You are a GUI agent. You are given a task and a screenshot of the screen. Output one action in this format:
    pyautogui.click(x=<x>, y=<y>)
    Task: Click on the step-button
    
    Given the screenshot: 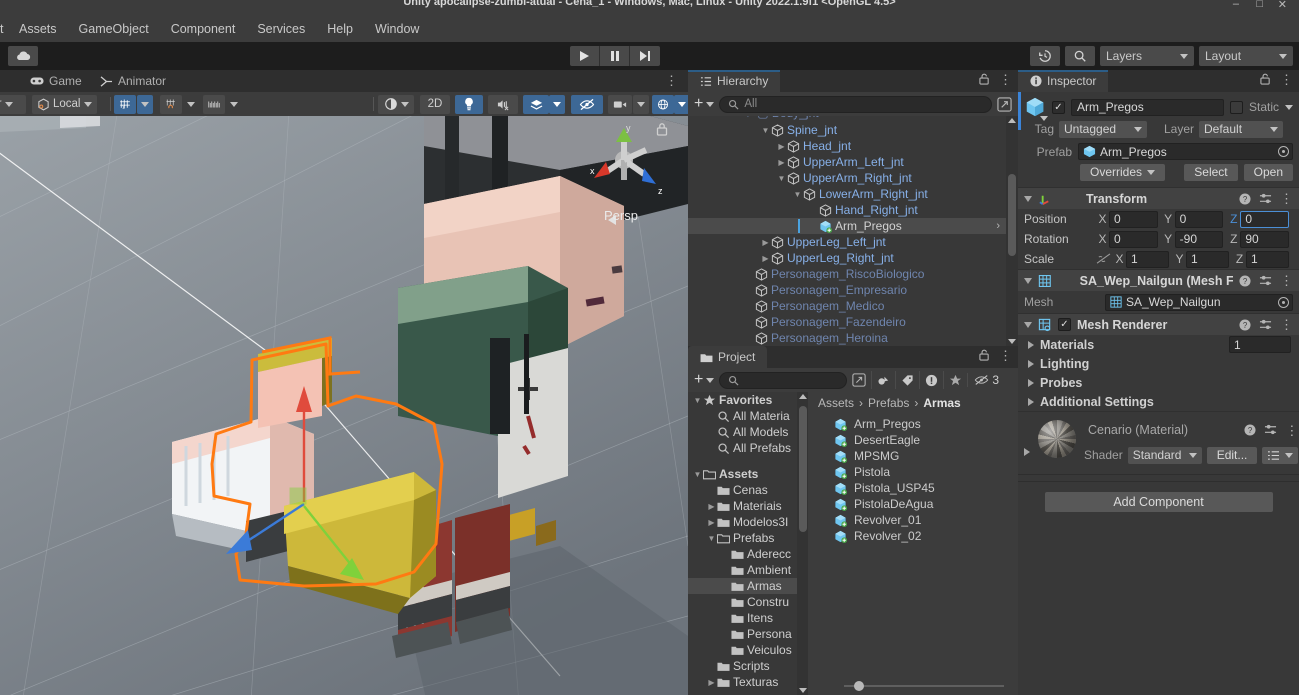 What is the action you would take?
    pyautogui.click(x=645, y=56)
    